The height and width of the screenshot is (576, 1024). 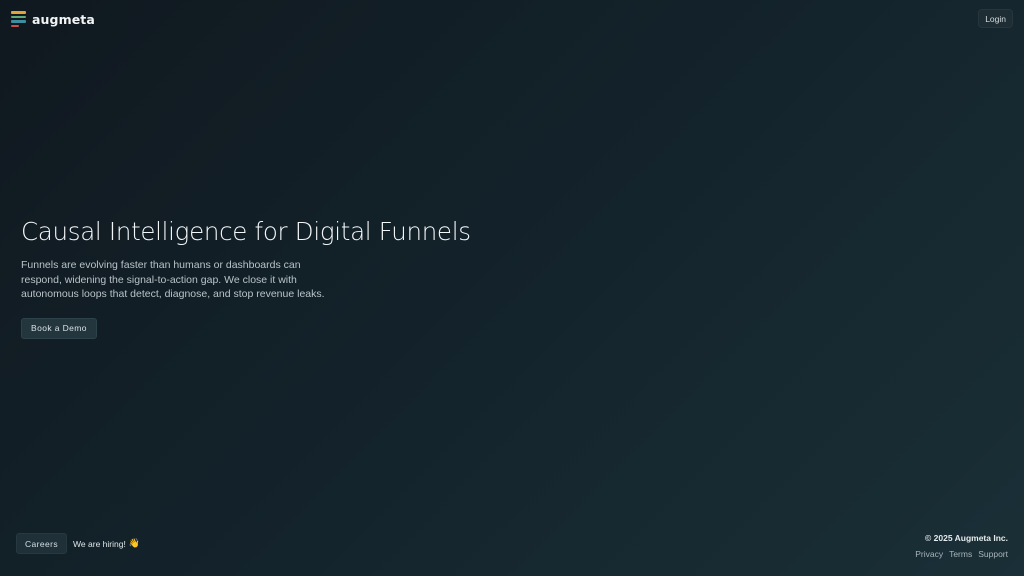 I want to click on brand-name: augmeta, so click(x=63, y=19).